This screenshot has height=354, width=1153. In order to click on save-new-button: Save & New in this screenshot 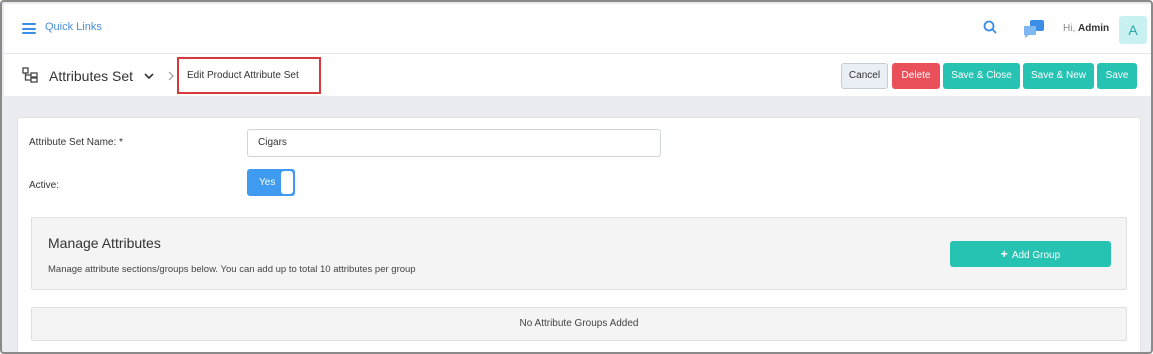, I will do `click(1058, 76)`.